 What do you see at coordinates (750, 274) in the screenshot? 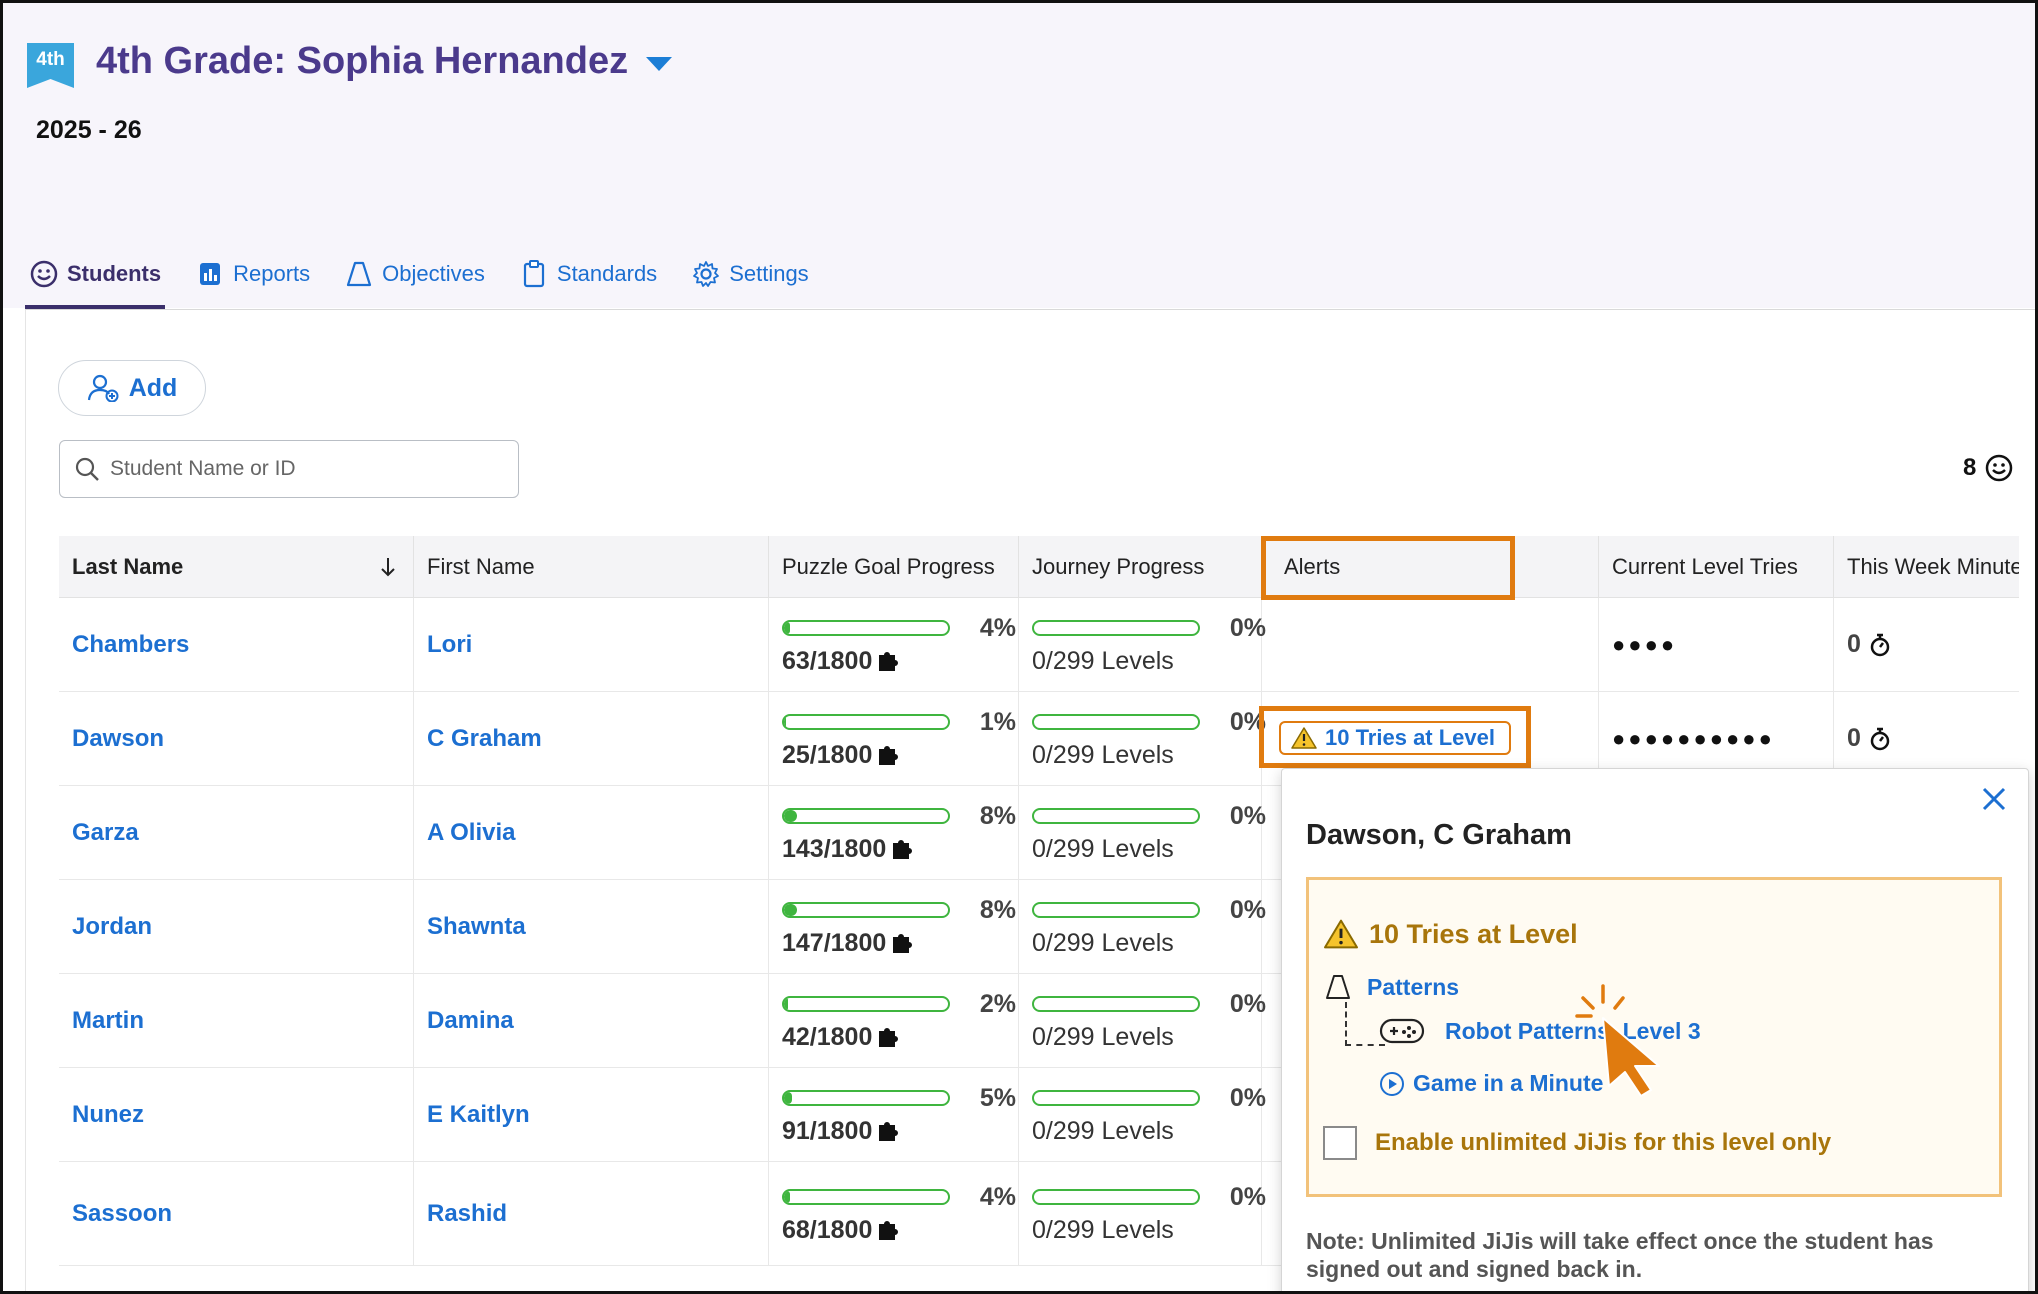
I see `tab-settings: Settings` at bounding box center [750, 274].